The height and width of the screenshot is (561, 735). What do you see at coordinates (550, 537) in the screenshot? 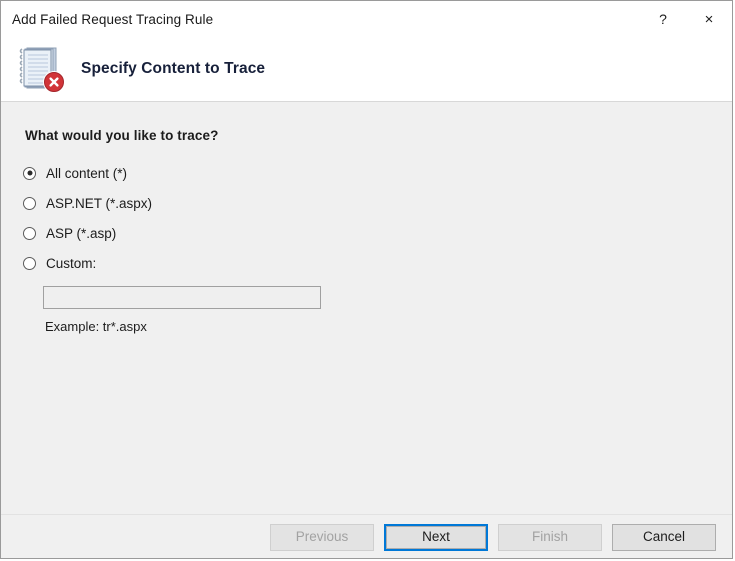
I see `finish-button: Finish` at bounding box center [550, 537].